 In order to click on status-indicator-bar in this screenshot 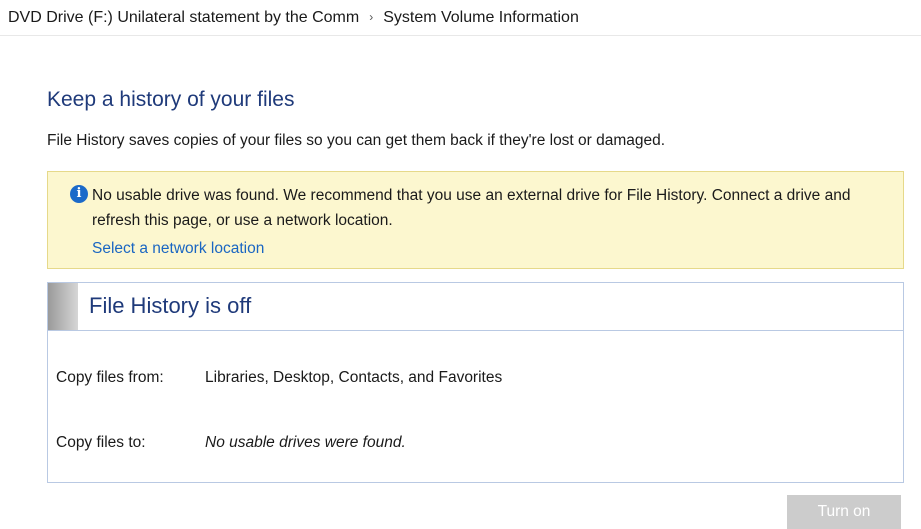, I will do `click(63, 306)`.